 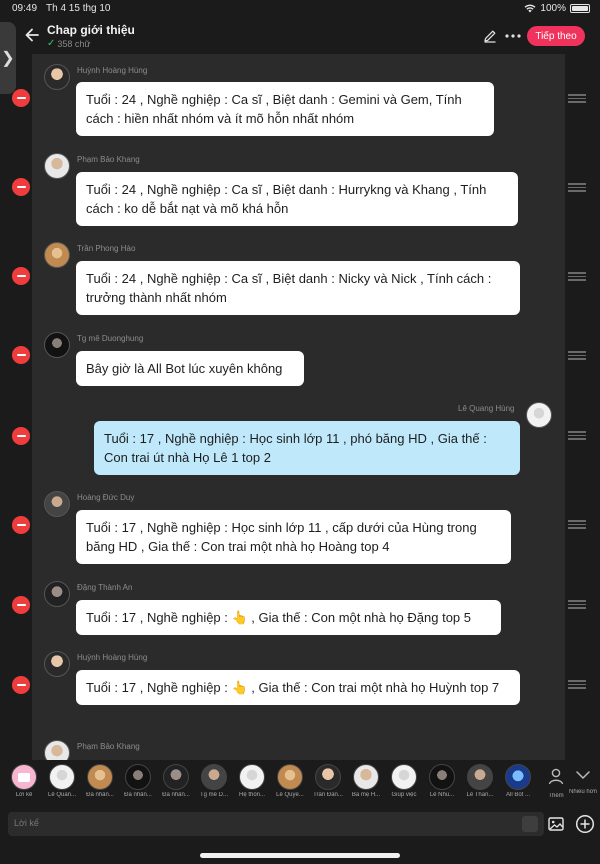 What do you see at coordinates (24, 795) in the screenshot?
I see `character-name: Lời kể` at bounding box center [24, 795].